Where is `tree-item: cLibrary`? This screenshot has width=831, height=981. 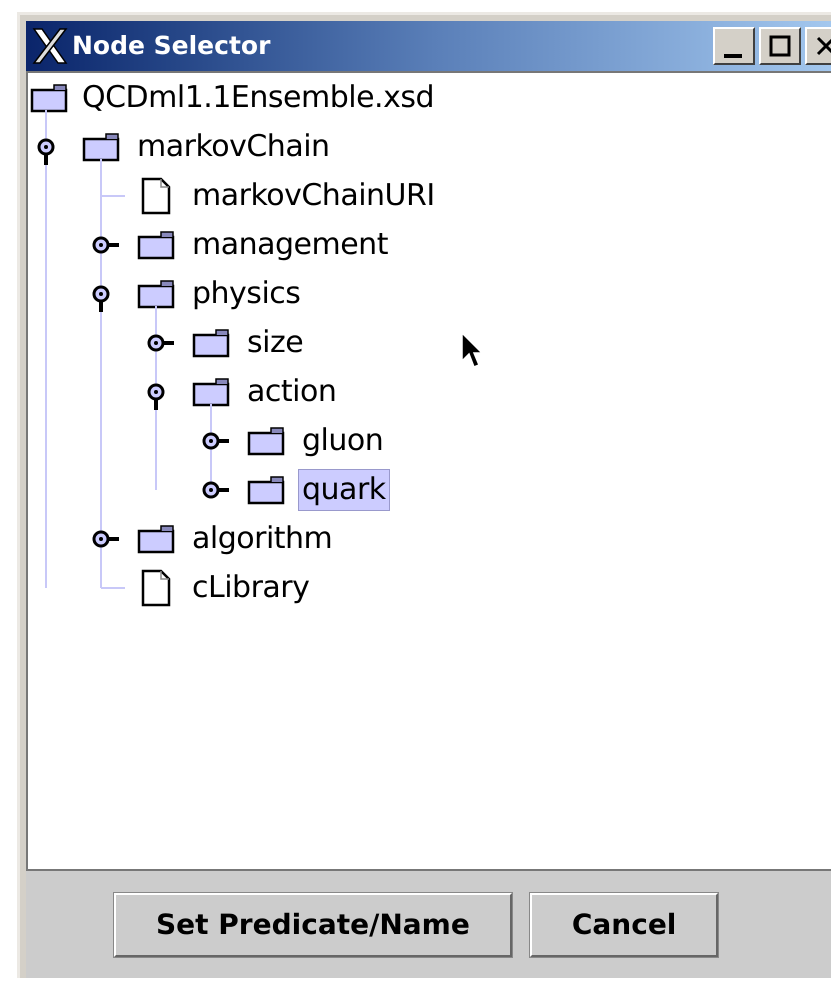
tree-item: cLibrary is located at coordinates (251, 587).